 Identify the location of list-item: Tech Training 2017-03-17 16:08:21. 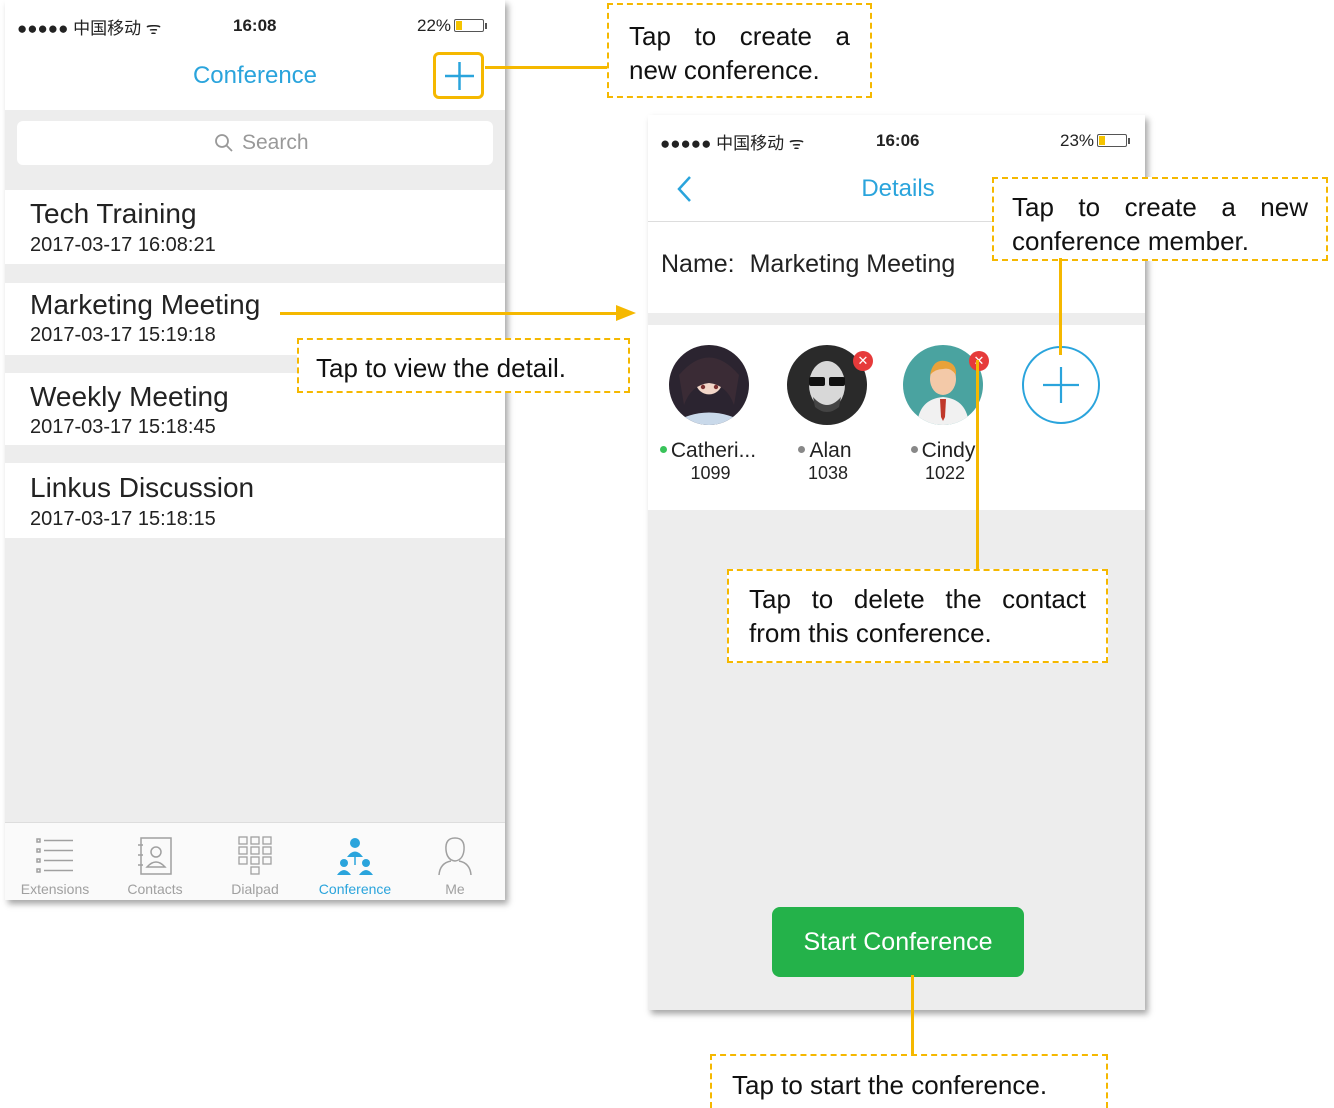
(255, 227).